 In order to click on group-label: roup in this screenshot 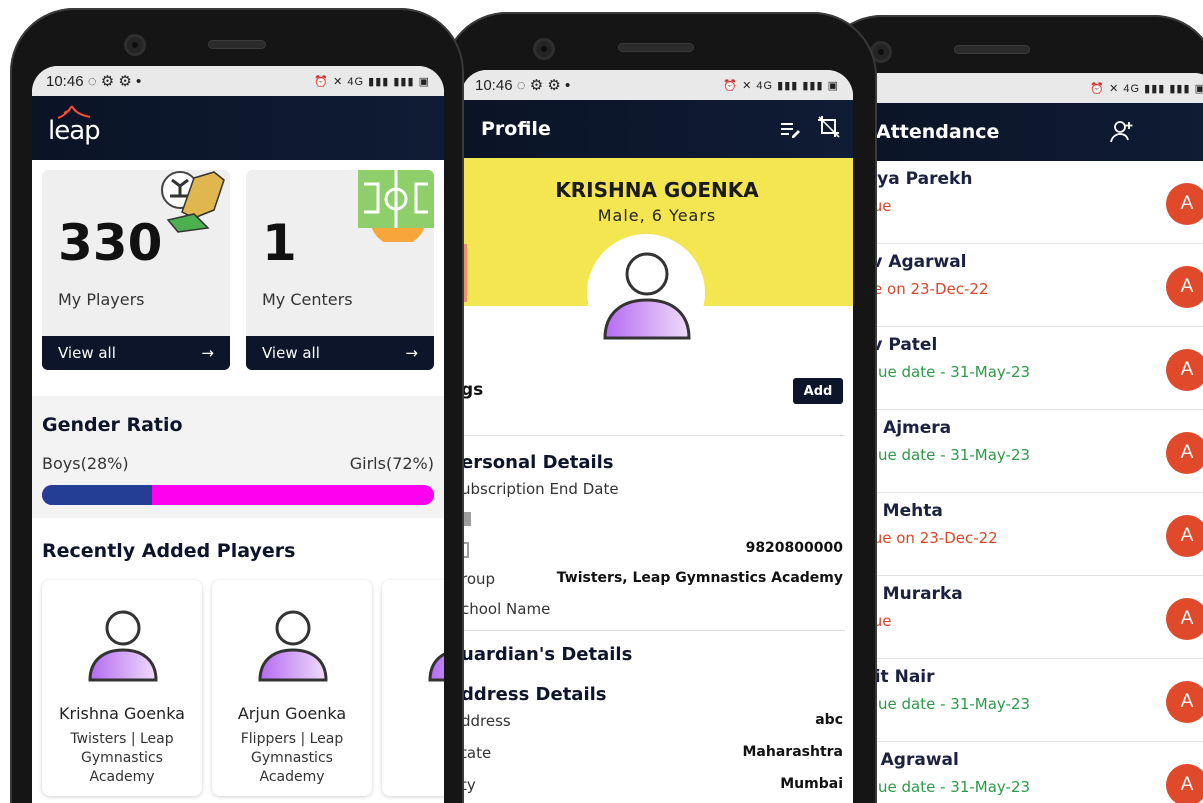, I will do `click(478, 579)`.